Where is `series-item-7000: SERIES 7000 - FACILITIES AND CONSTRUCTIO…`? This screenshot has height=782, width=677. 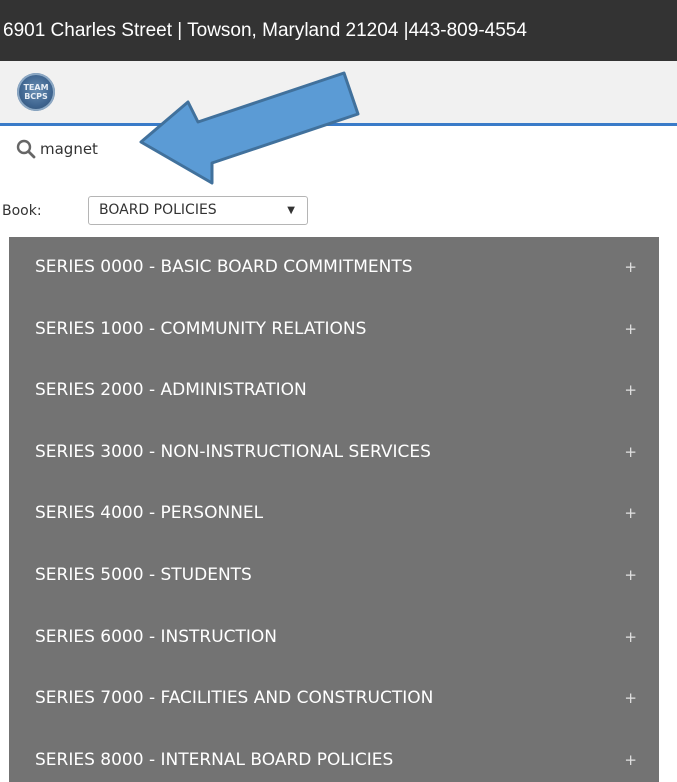
series-item-7000: SERIES 7000 - FACILITIES AND CONSTRUCTIO… is located at coordinates (334, 699).